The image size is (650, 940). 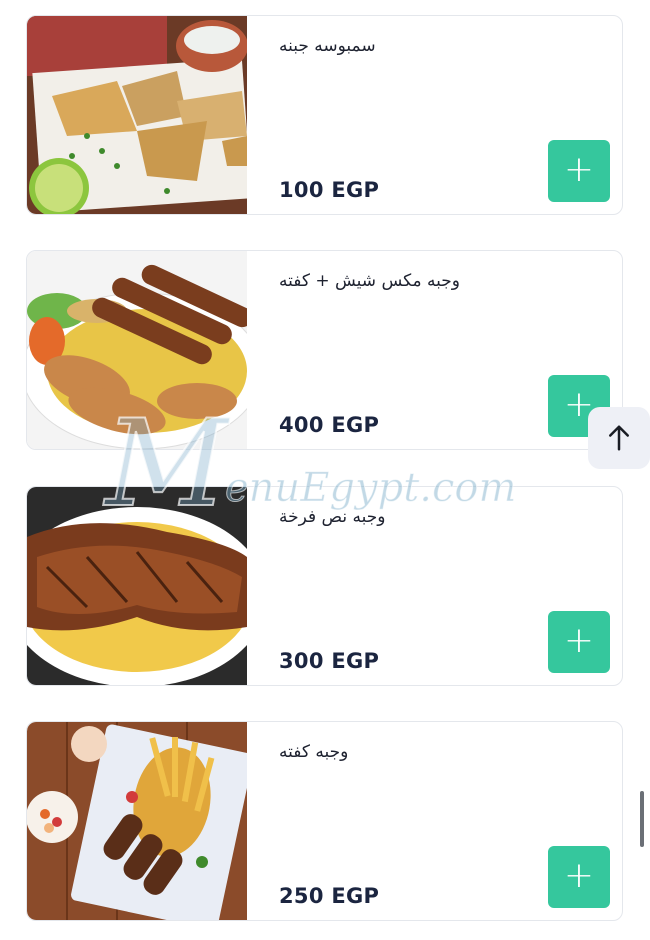 I want to click on item-name: سمبوسه جبنه, so click(x=327, y=46).